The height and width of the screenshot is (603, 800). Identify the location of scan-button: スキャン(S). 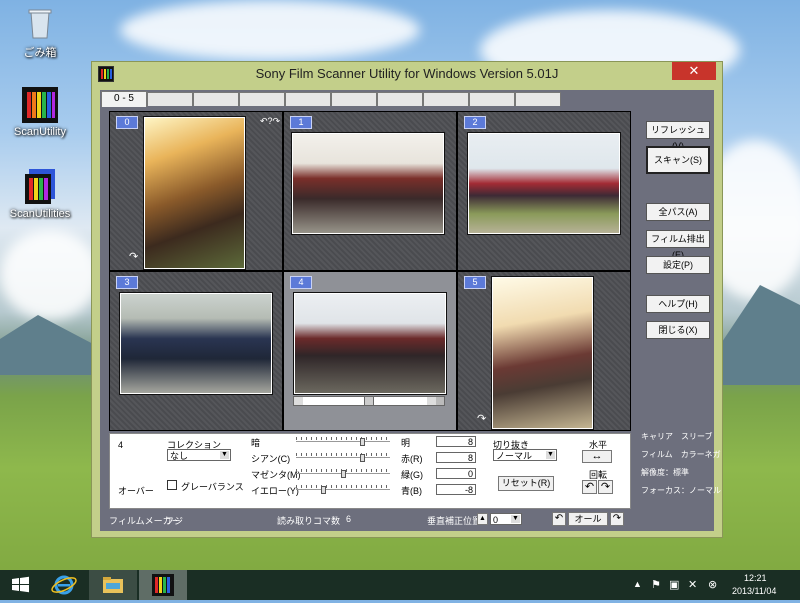
(678, 160).